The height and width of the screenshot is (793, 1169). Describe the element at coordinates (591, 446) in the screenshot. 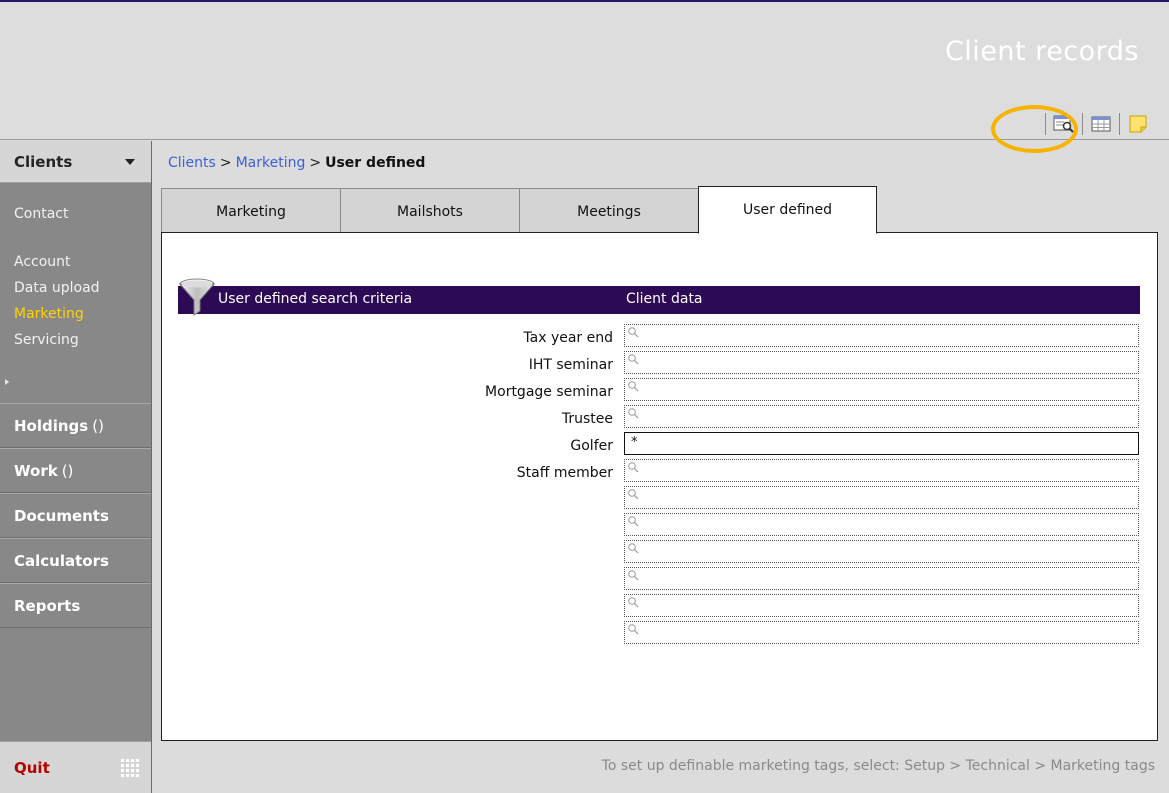

I see `criteria-label: Golfer` at that location.